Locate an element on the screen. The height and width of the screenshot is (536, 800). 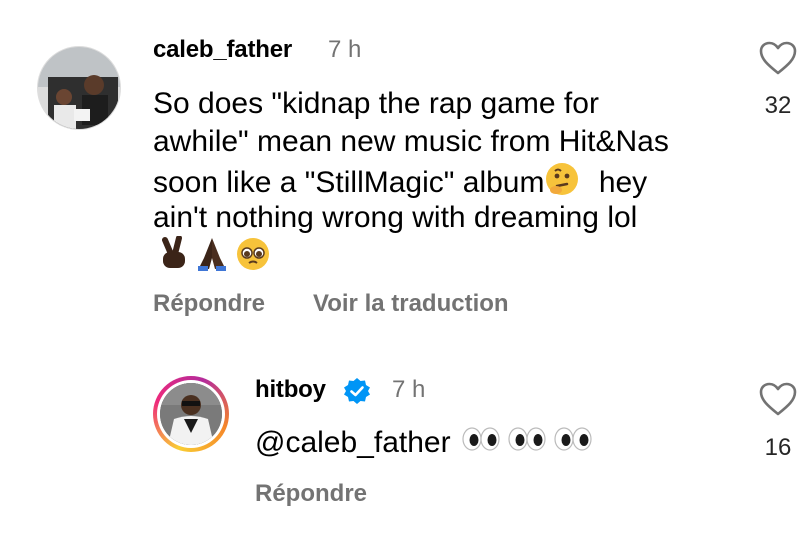
comment-line-3-after: hey is located at coordinates (623, 182).